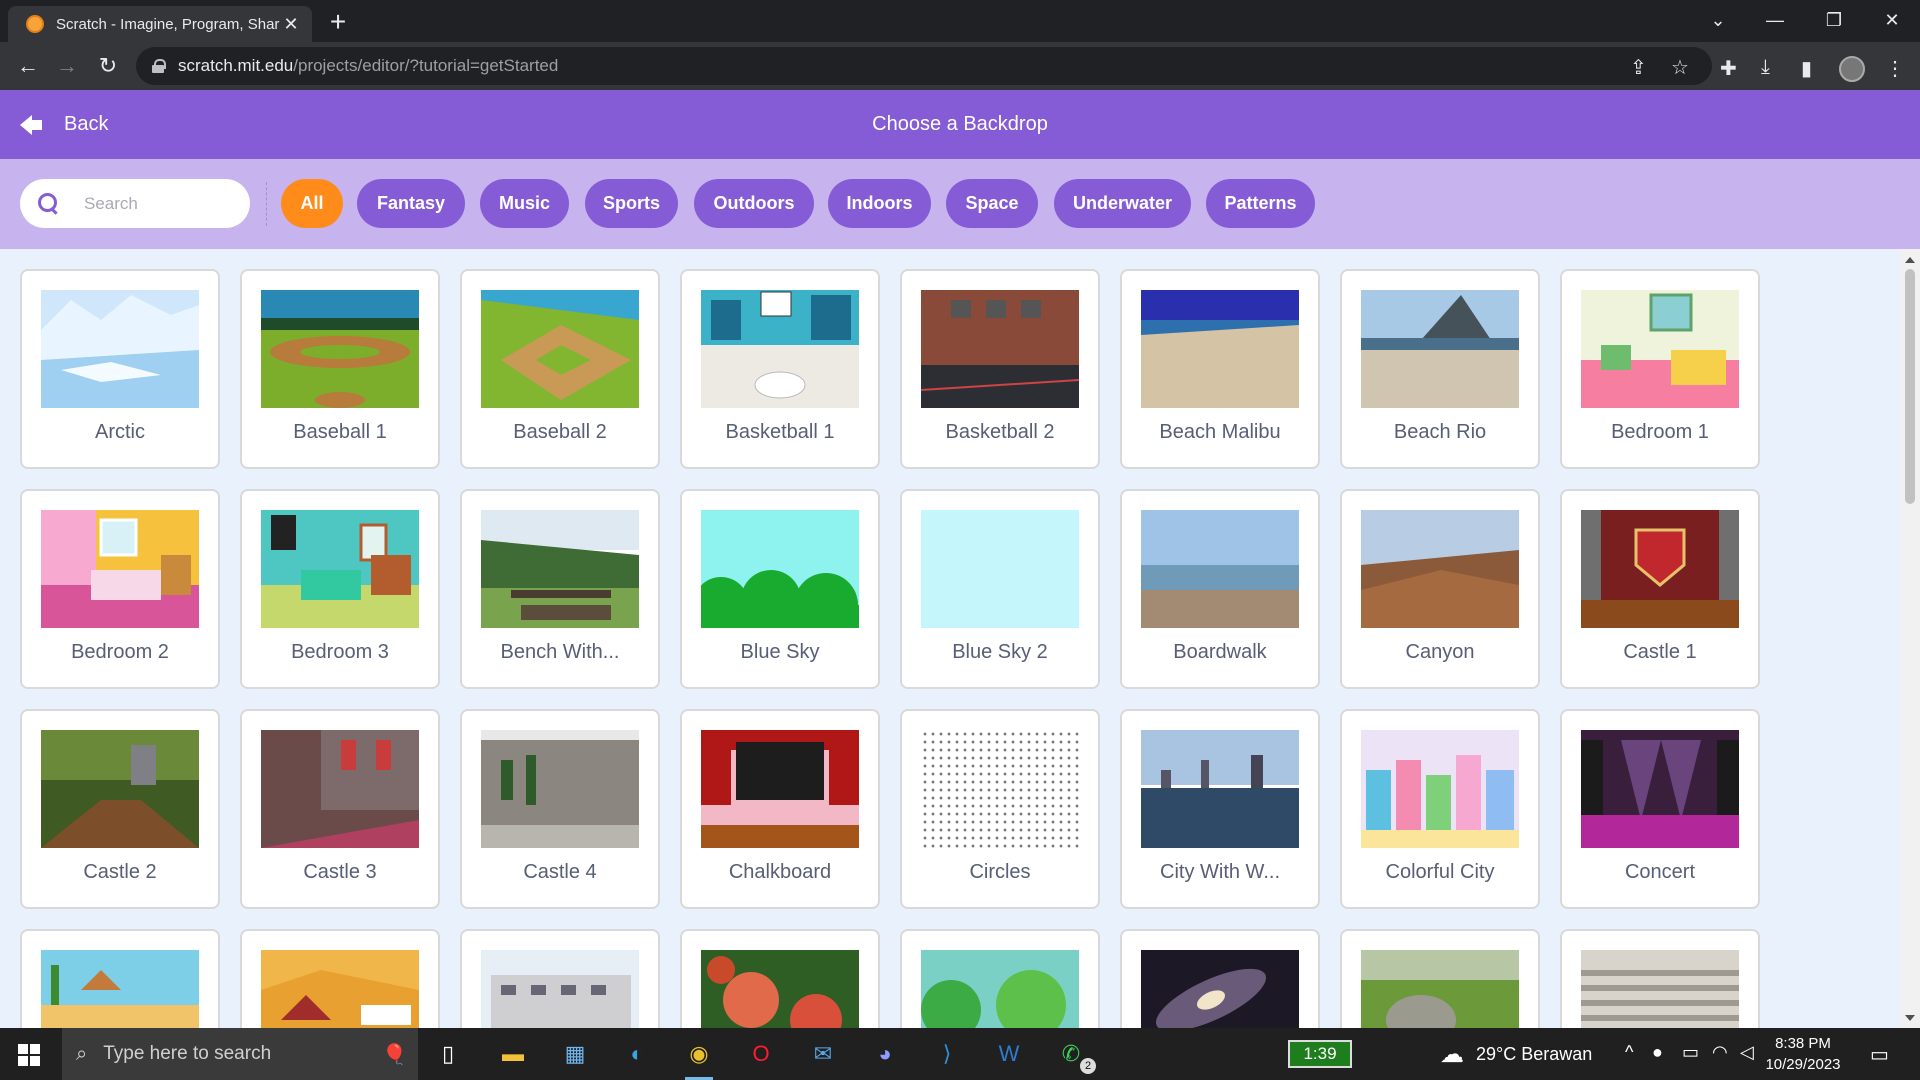 This screenshot has height=1080, width=1920. What do you see at coordinates (1009, 1054) in the screenshot?
I see `word-icon: W` at bounding box center [1009, 1054].